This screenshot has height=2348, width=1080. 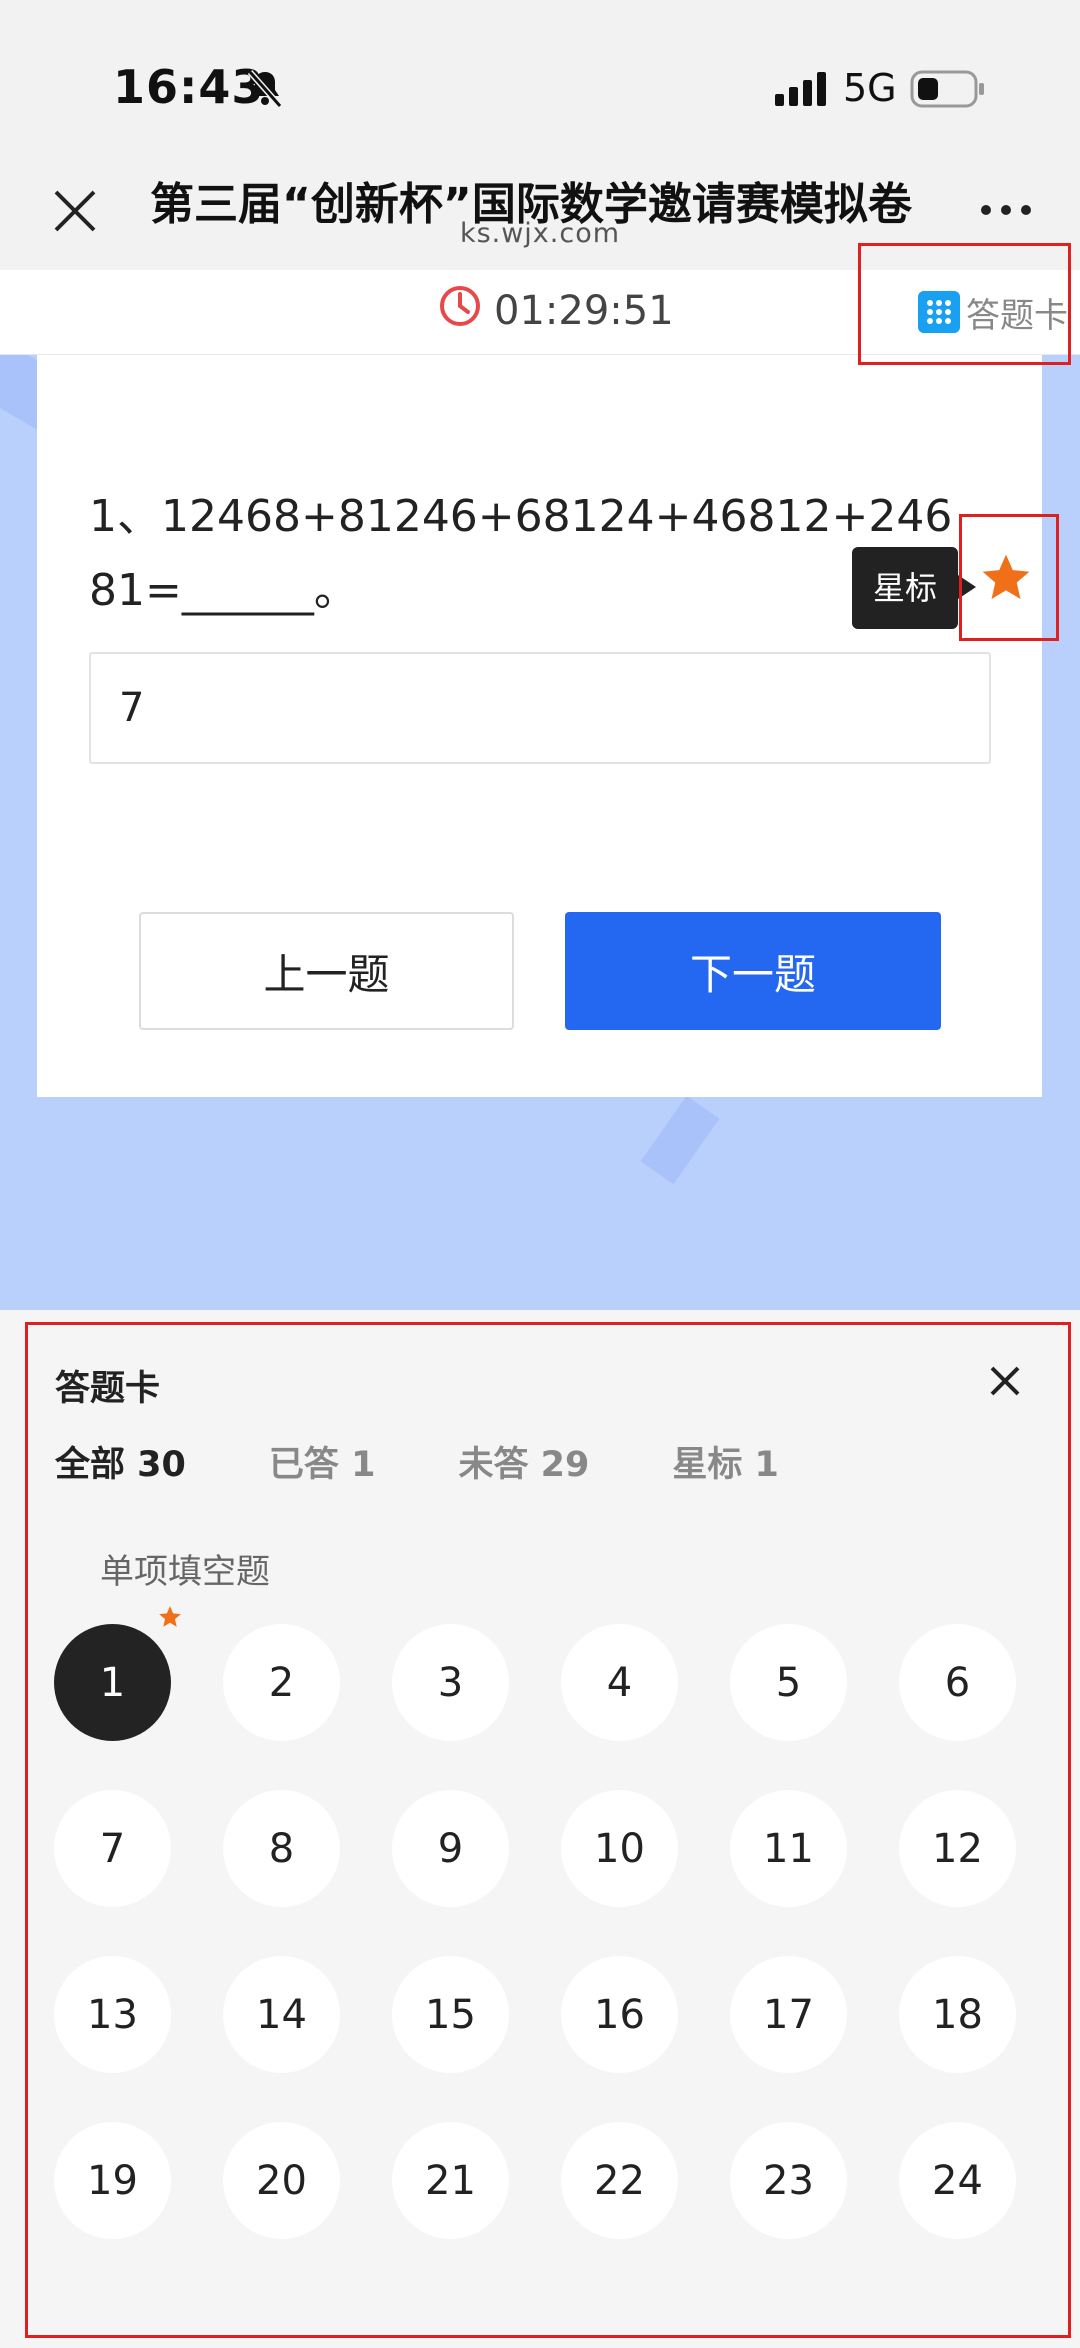 What do you see at coordinates (189, 87) in the screenshot?
I see `status-time: 16:43` at bounding box center [189, 87].